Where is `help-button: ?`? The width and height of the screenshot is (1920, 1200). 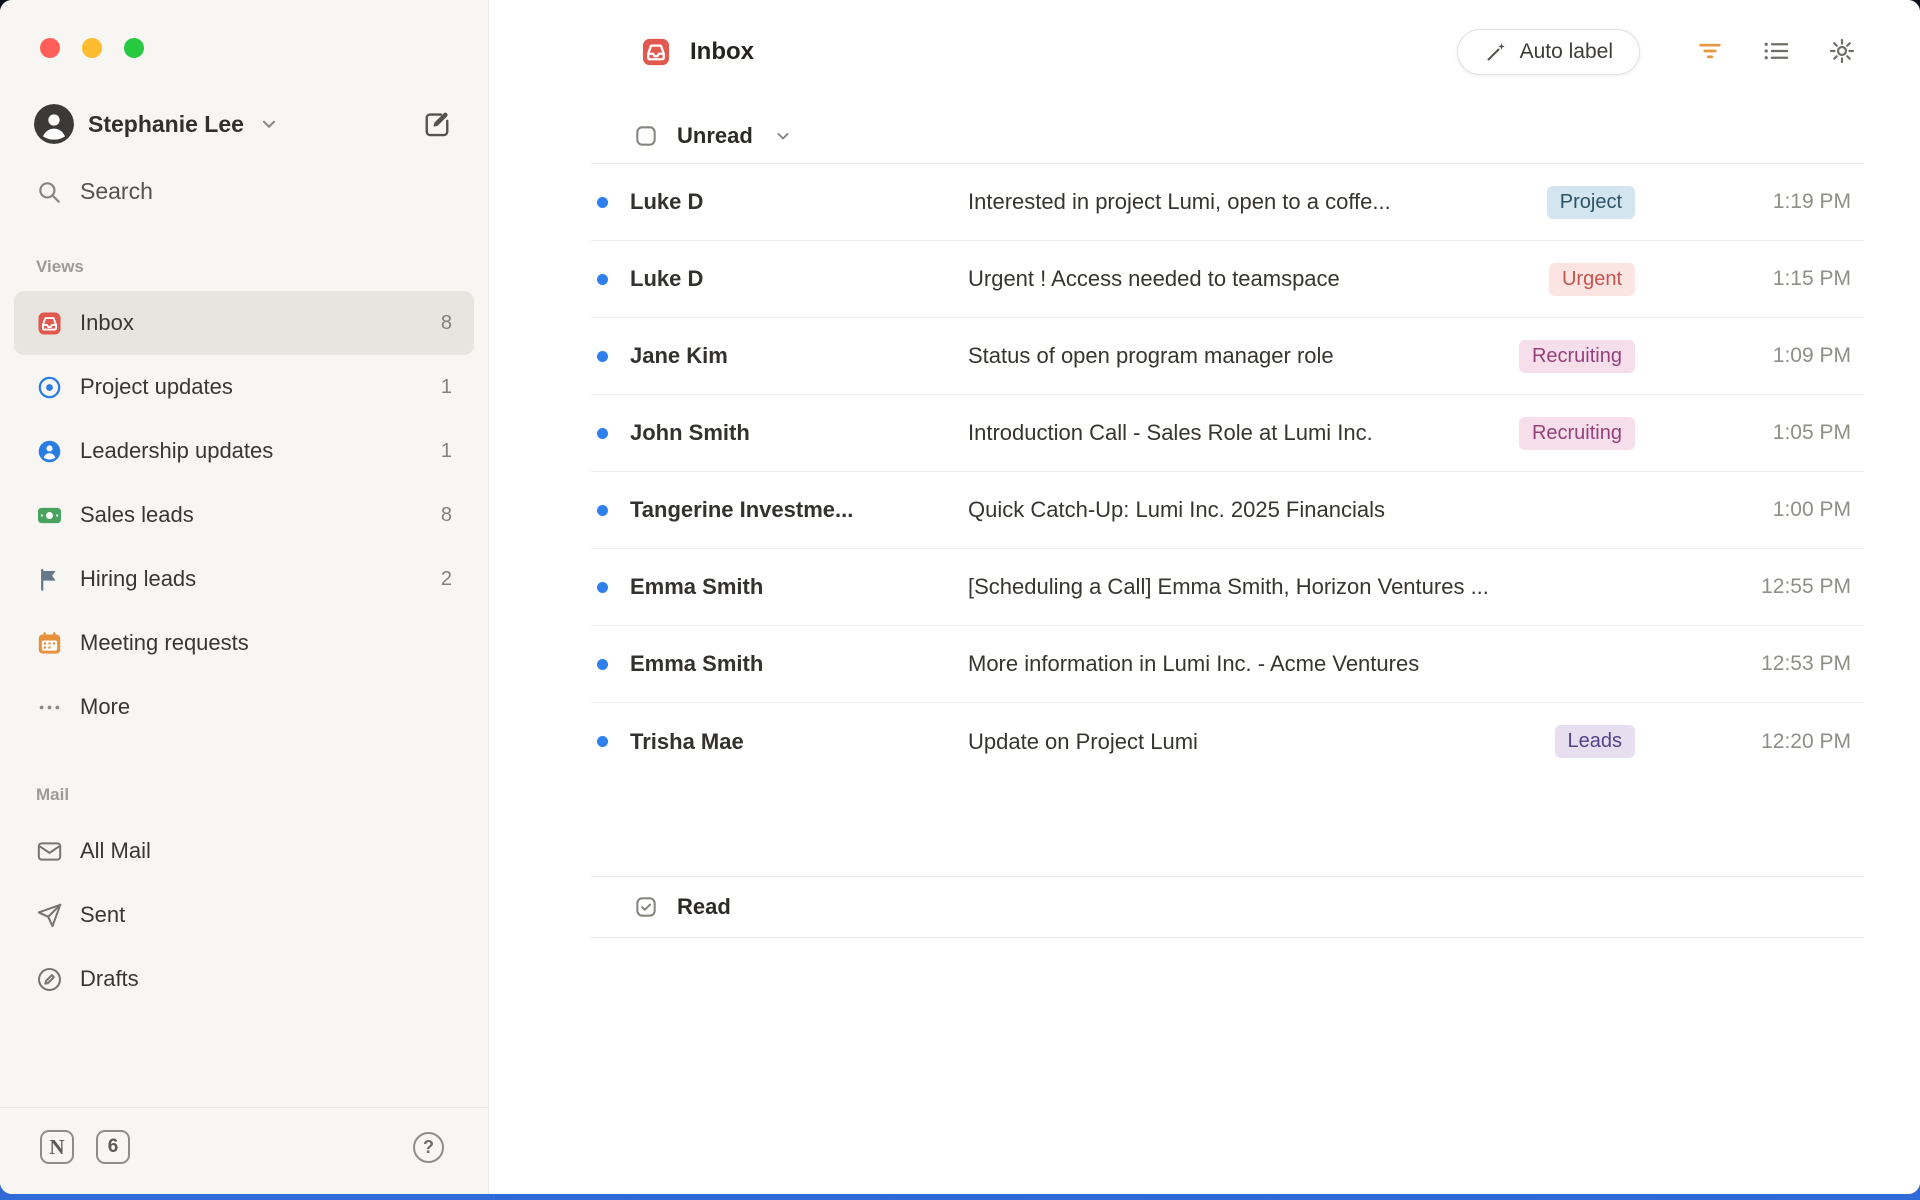 help-button: ? is located at coordinates (428, 1147).